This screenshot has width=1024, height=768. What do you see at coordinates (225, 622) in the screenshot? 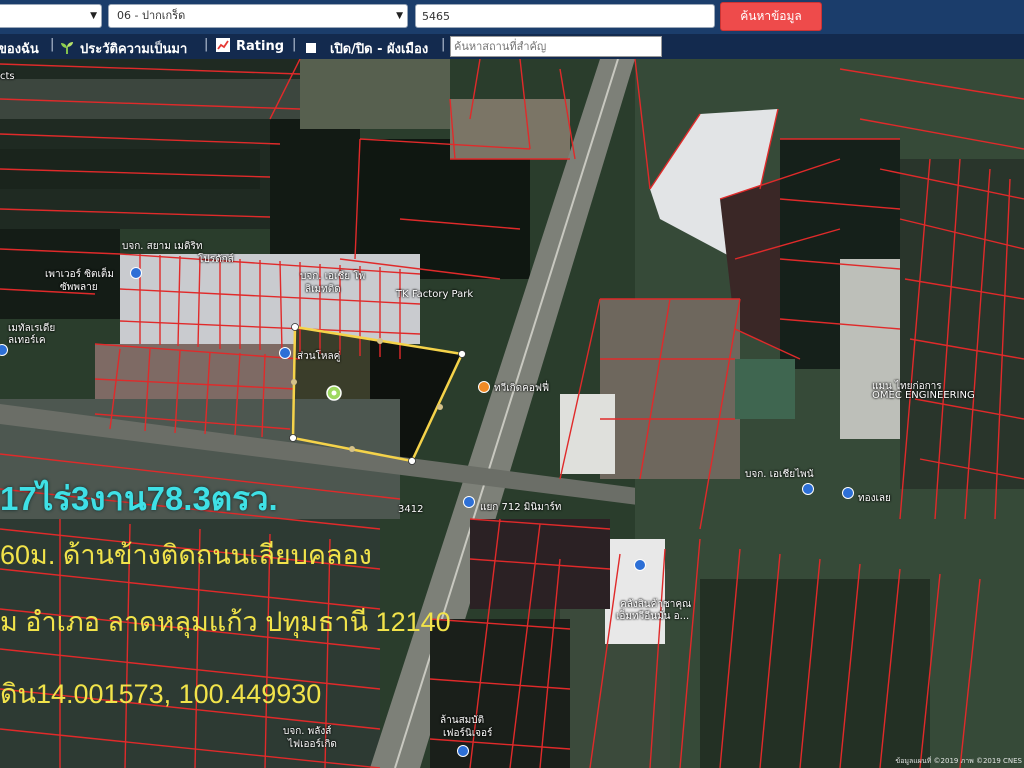
I see `address-text: ม อำเภอ ลาดหลุมแก้ว ปทุมธานี 12140` at bounding box center [225, 622].